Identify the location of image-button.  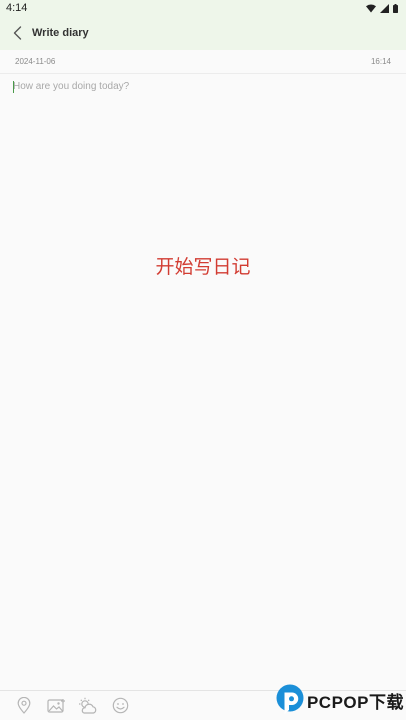
(56, 706).